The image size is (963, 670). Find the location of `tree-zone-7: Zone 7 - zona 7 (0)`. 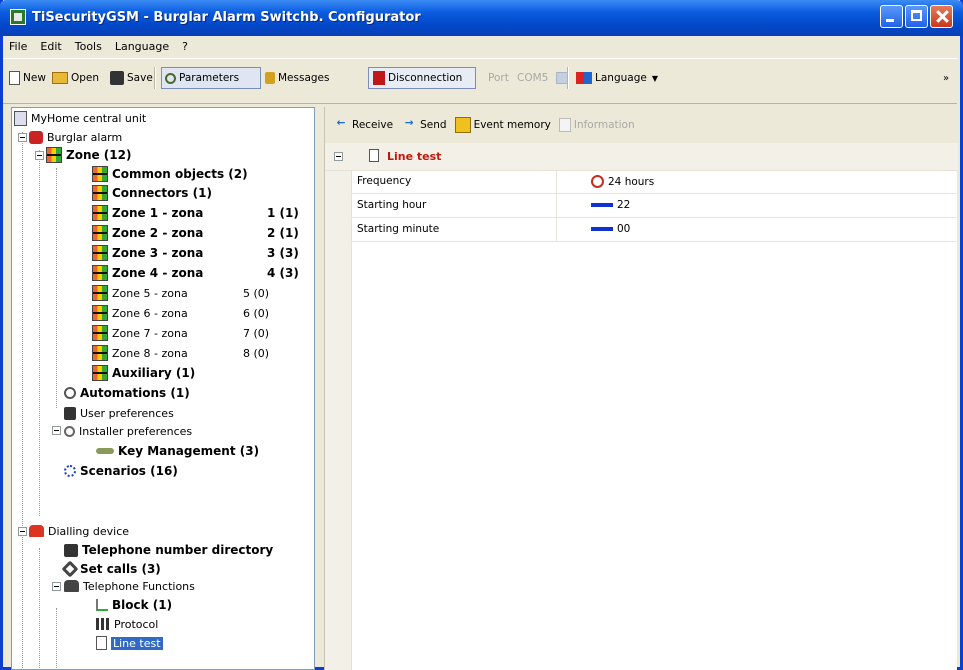

tree-zone-7: Zone 7 - zona 7 (0) is located at coordinates (197, 333).